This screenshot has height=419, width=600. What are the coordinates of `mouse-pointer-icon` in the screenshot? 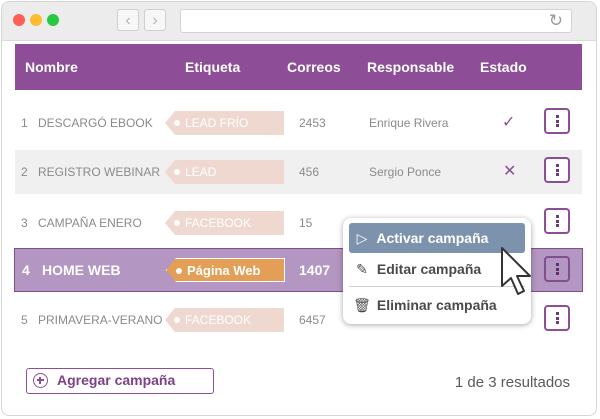 It's located at (516, 271).